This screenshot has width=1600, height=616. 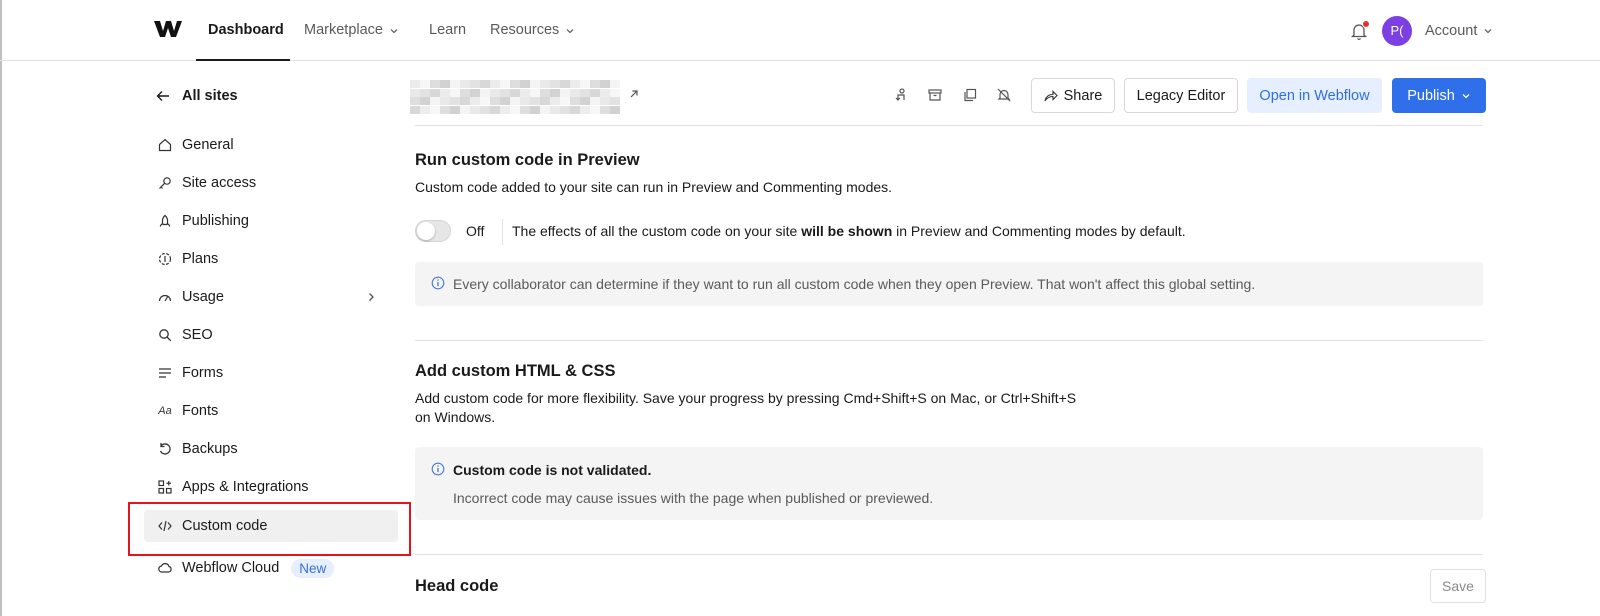 What do you see at coordinates (433, 231) in the screenshot?
I see `run-in-preview-toggle` at bounding box center [433, 231].